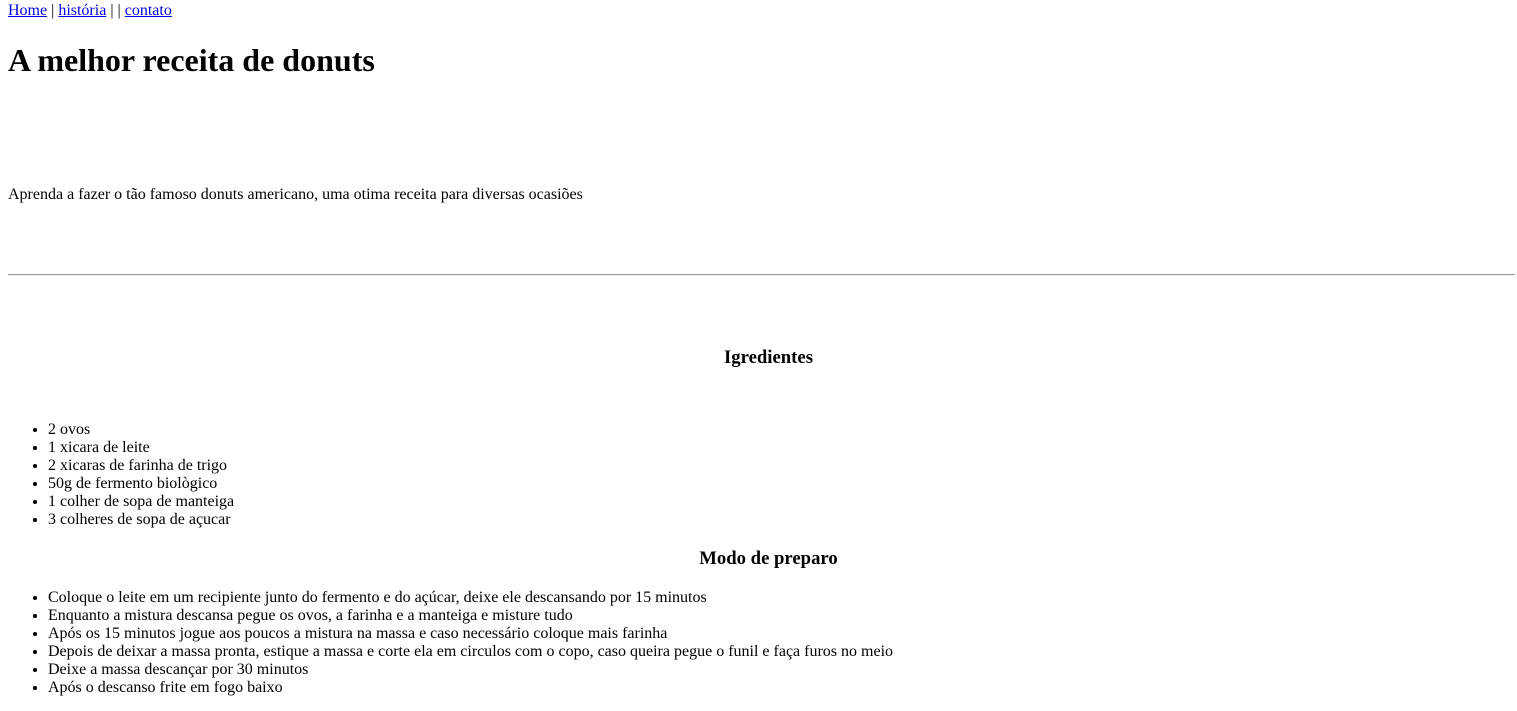  I want to click on list-item: 2 xicaras de farinha de trigo, so click(141, 466).